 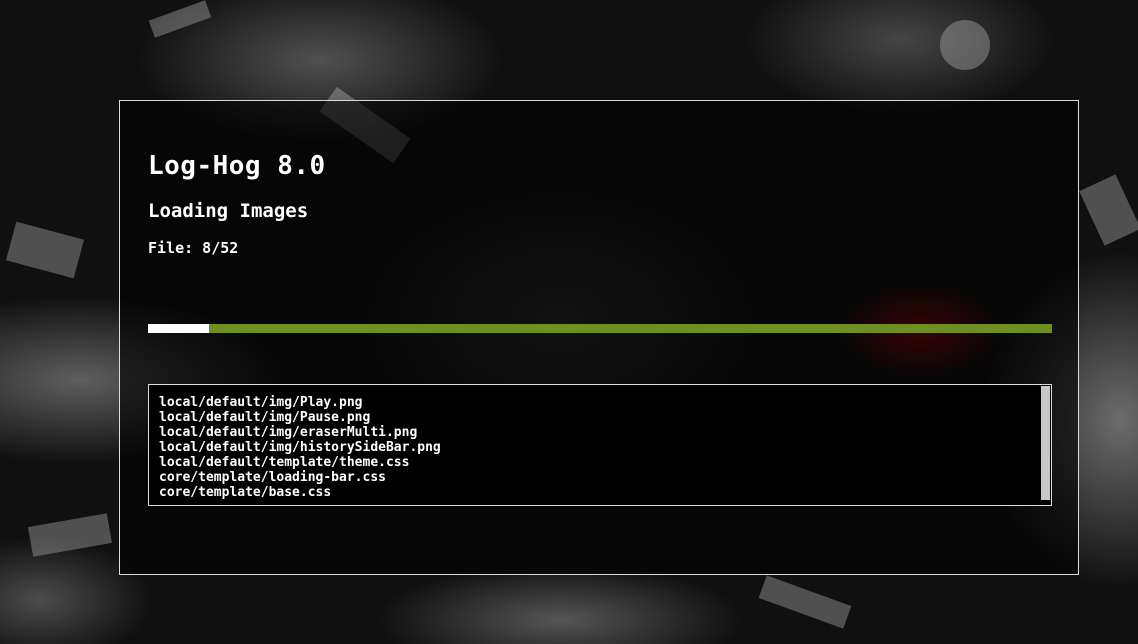 What do you see at coordinates (261, 402) in the screenshot?
I see `file-list-item: local/default/img/Play.png` at bounding box center [261, 402].